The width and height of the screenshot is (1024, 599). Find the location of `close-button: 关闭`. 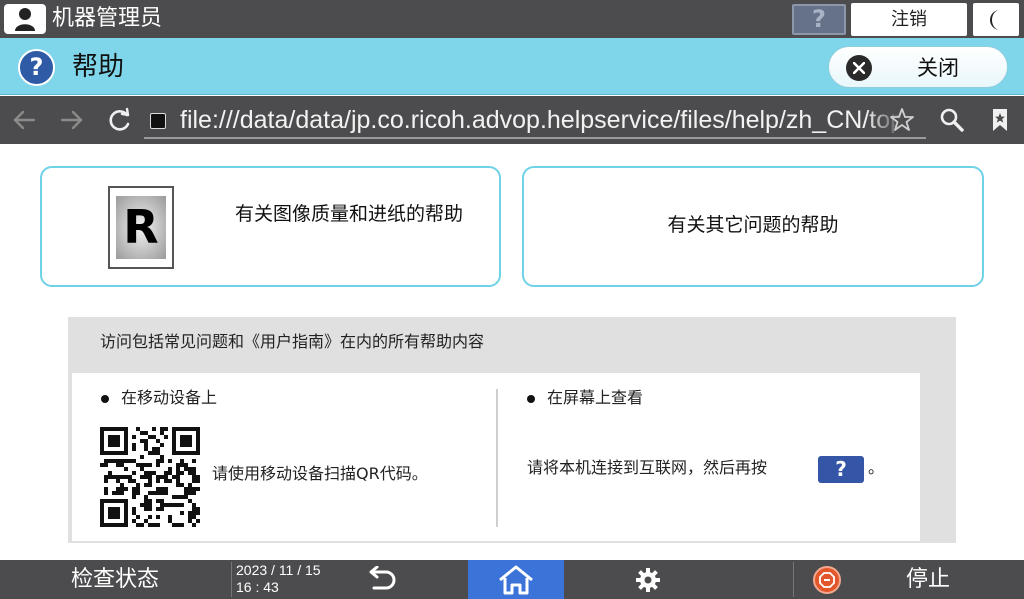

close-button: 关闭 is located at coordinates (918, 67).